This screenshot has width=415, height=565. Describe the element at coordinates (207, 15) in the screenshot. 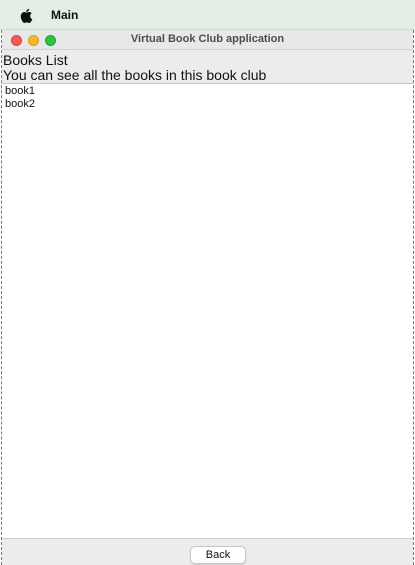

I see `menu-bar: Main` at that location.